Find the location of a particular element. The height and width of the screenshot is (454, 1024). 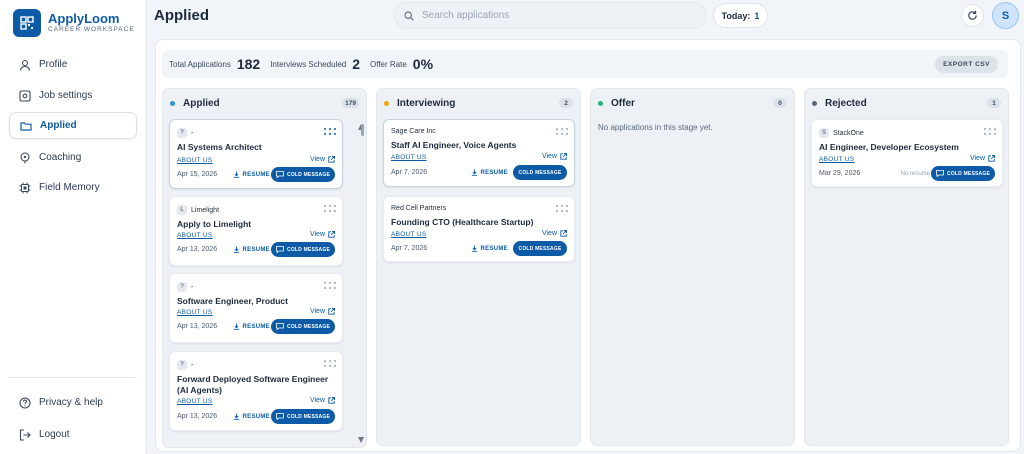

company-name: Limelight is located at coordinates (205, 210).